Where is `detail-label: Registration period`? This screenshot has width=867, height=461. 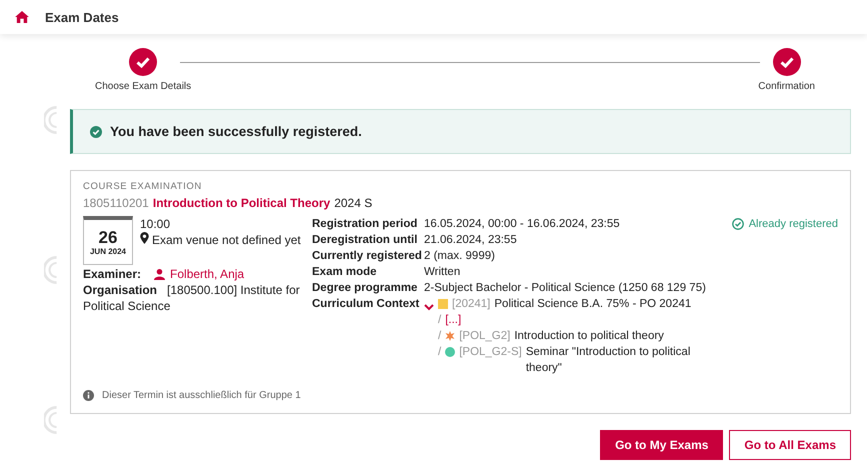
detail-label: Registration period is located at coordinates (365, 224).